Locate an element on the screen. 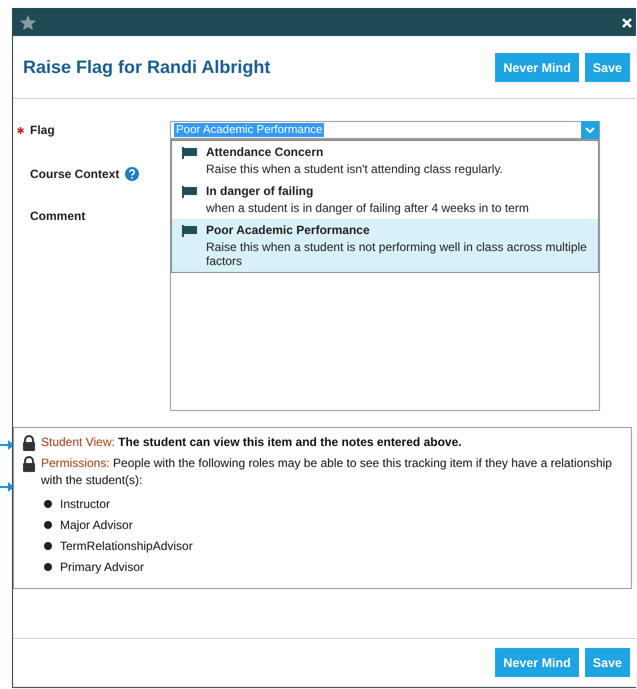 The height and width of the screenshot is (689, 637). student-view-text: Student View: The student can view this item and the notes entered above. is located at coordinates (251, 442).